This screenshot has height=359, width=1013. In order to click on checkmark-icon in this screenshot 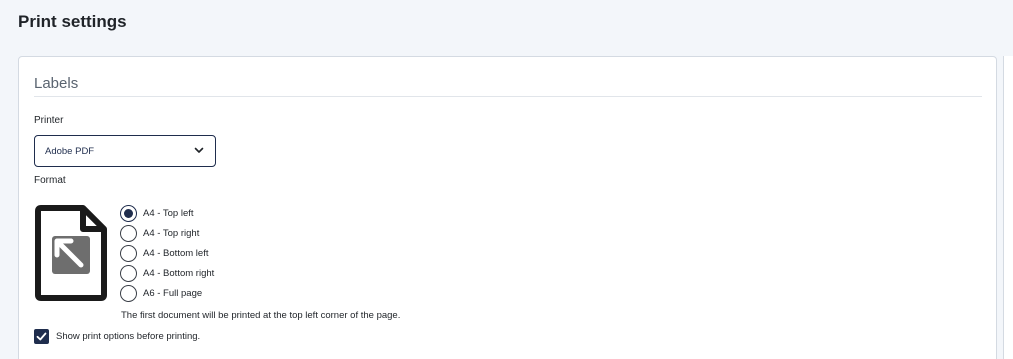, I will do `click(41, 336)`.